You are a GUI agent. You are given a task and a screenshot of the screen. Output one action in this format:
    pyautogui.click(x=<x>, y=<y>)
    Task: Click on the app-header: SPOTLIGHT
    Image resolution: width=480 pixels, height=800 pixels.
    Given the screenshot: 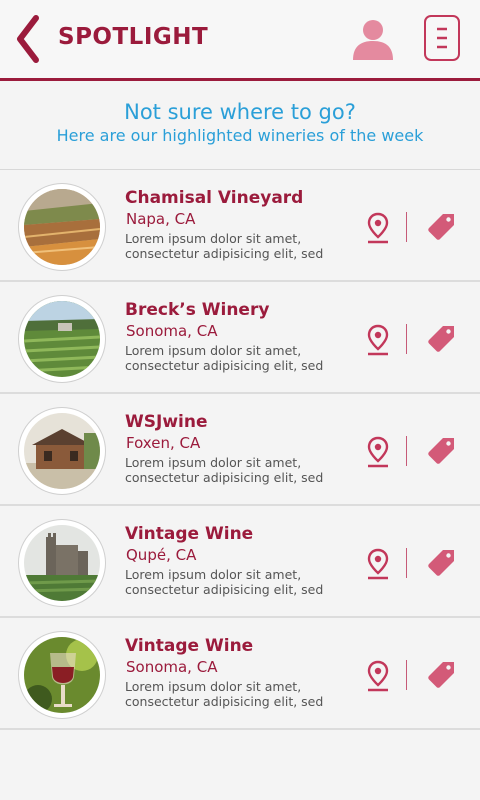 What is the action you would take?
    pyautogui.click(x=240, y=40)
    